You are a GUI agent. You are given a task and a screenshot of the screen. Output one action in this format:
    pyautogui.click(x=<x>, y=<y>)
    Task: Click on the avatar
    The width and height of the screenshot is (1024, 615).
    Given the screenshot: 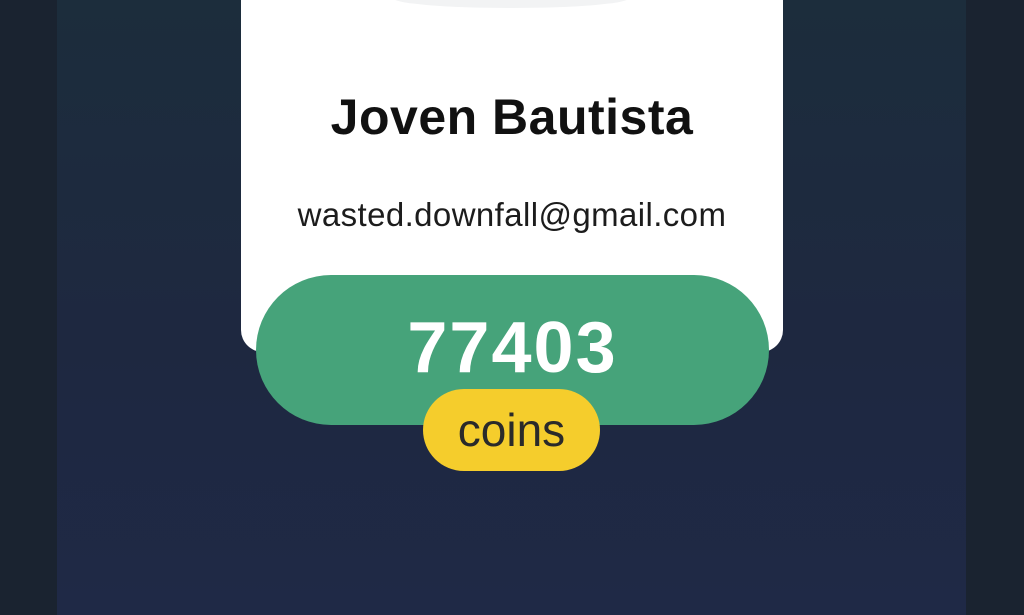 What is the action you would take?
    pyautogui.click(x=511, y=4)
    